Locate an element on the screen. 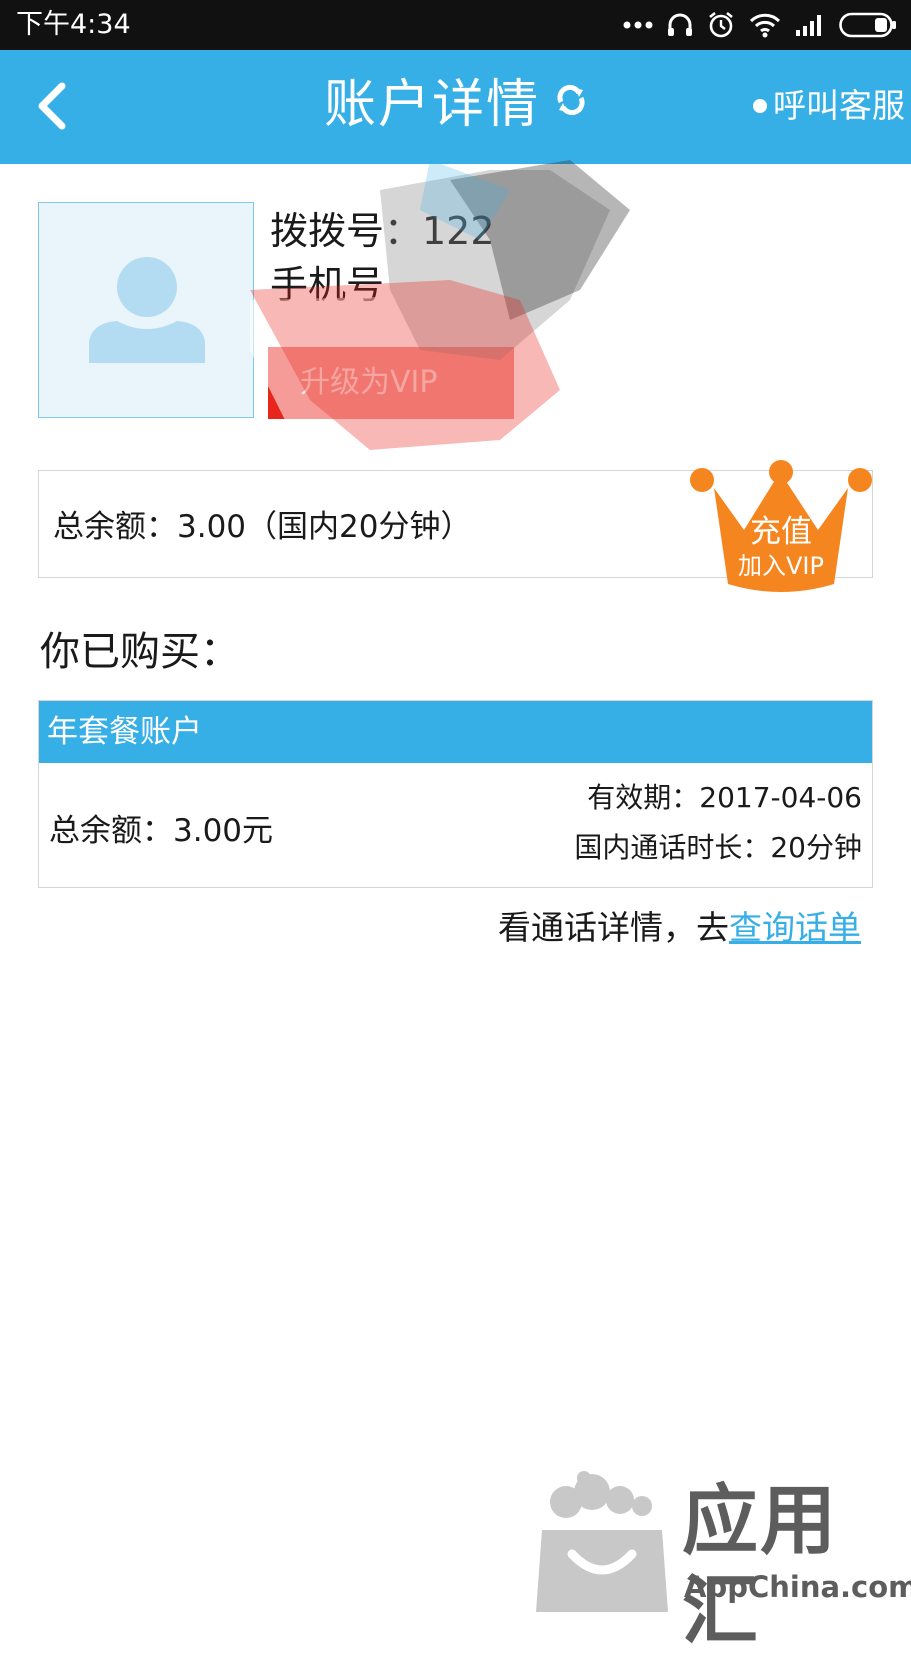  call-detail-prefix: 看通话详情，去 is located at coordinates (613, 927).